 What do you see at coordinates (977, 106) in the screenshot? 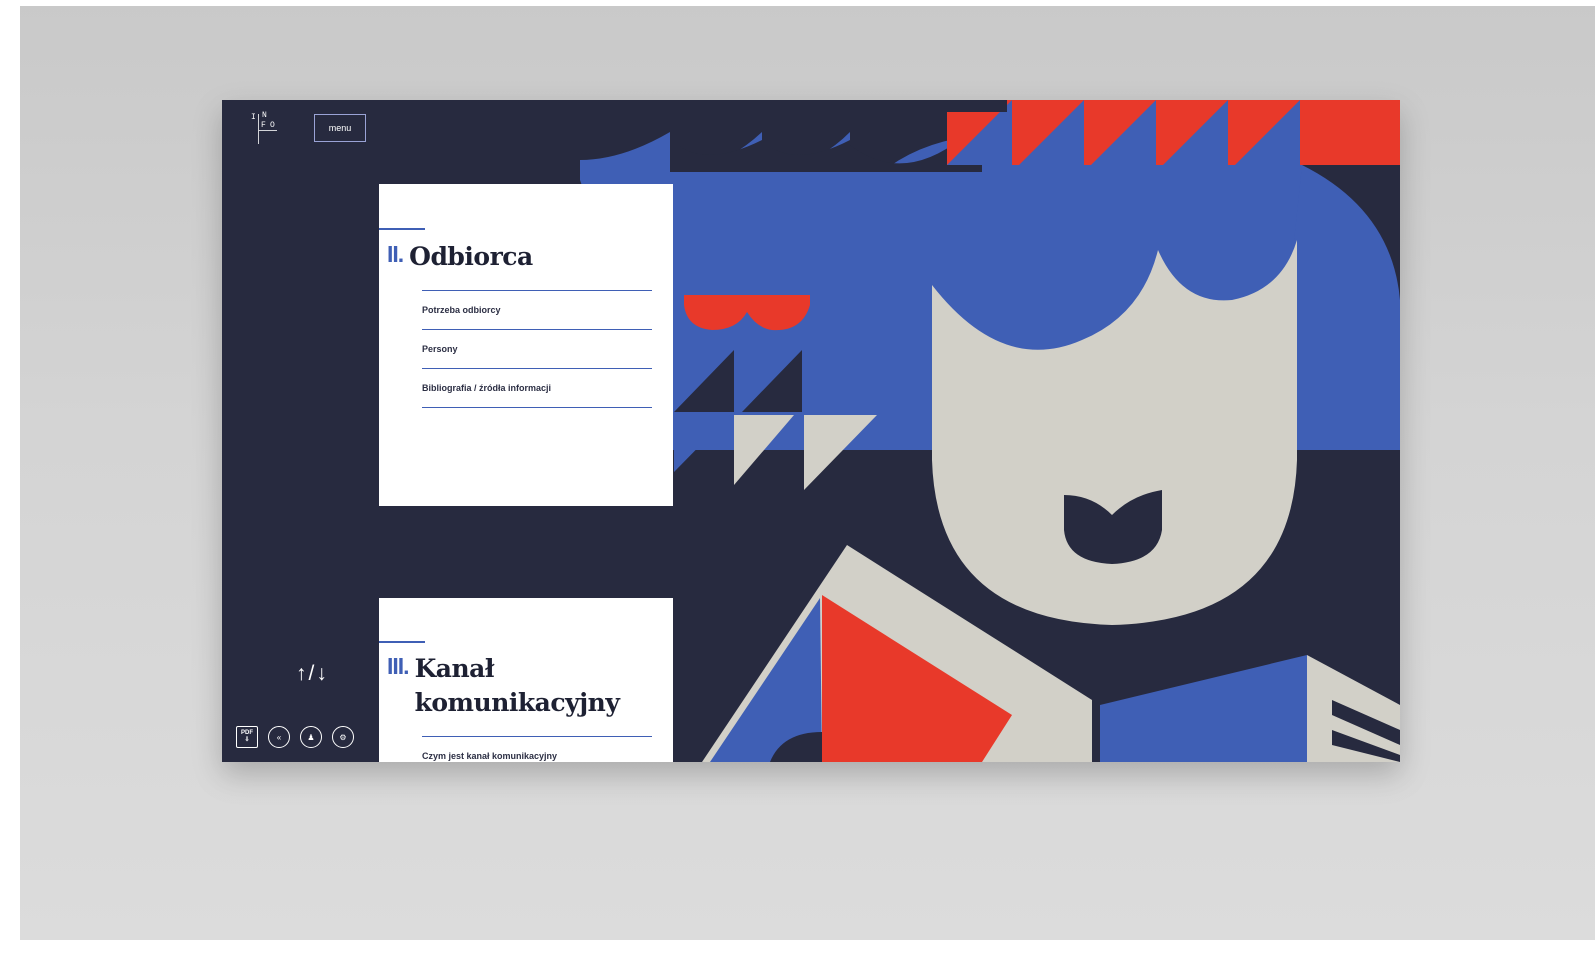
I see `crown-top-navy` at bounding box center [977, 106].